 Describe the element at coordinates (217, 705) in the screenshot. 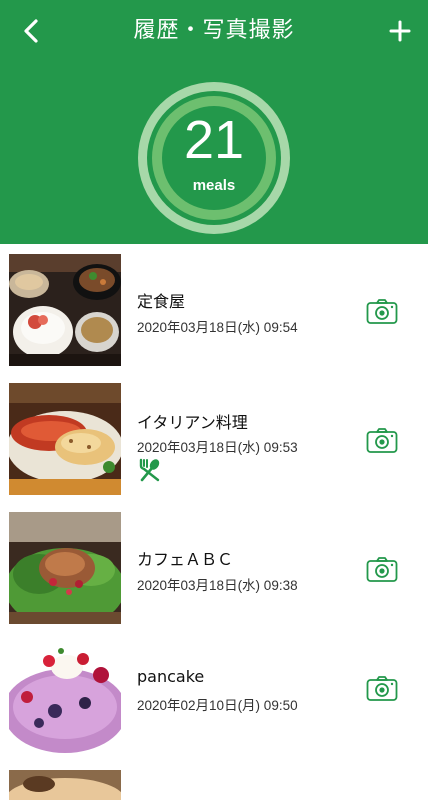

I see `meal-date: 2020年02月10日(月) 09:50` at that location.